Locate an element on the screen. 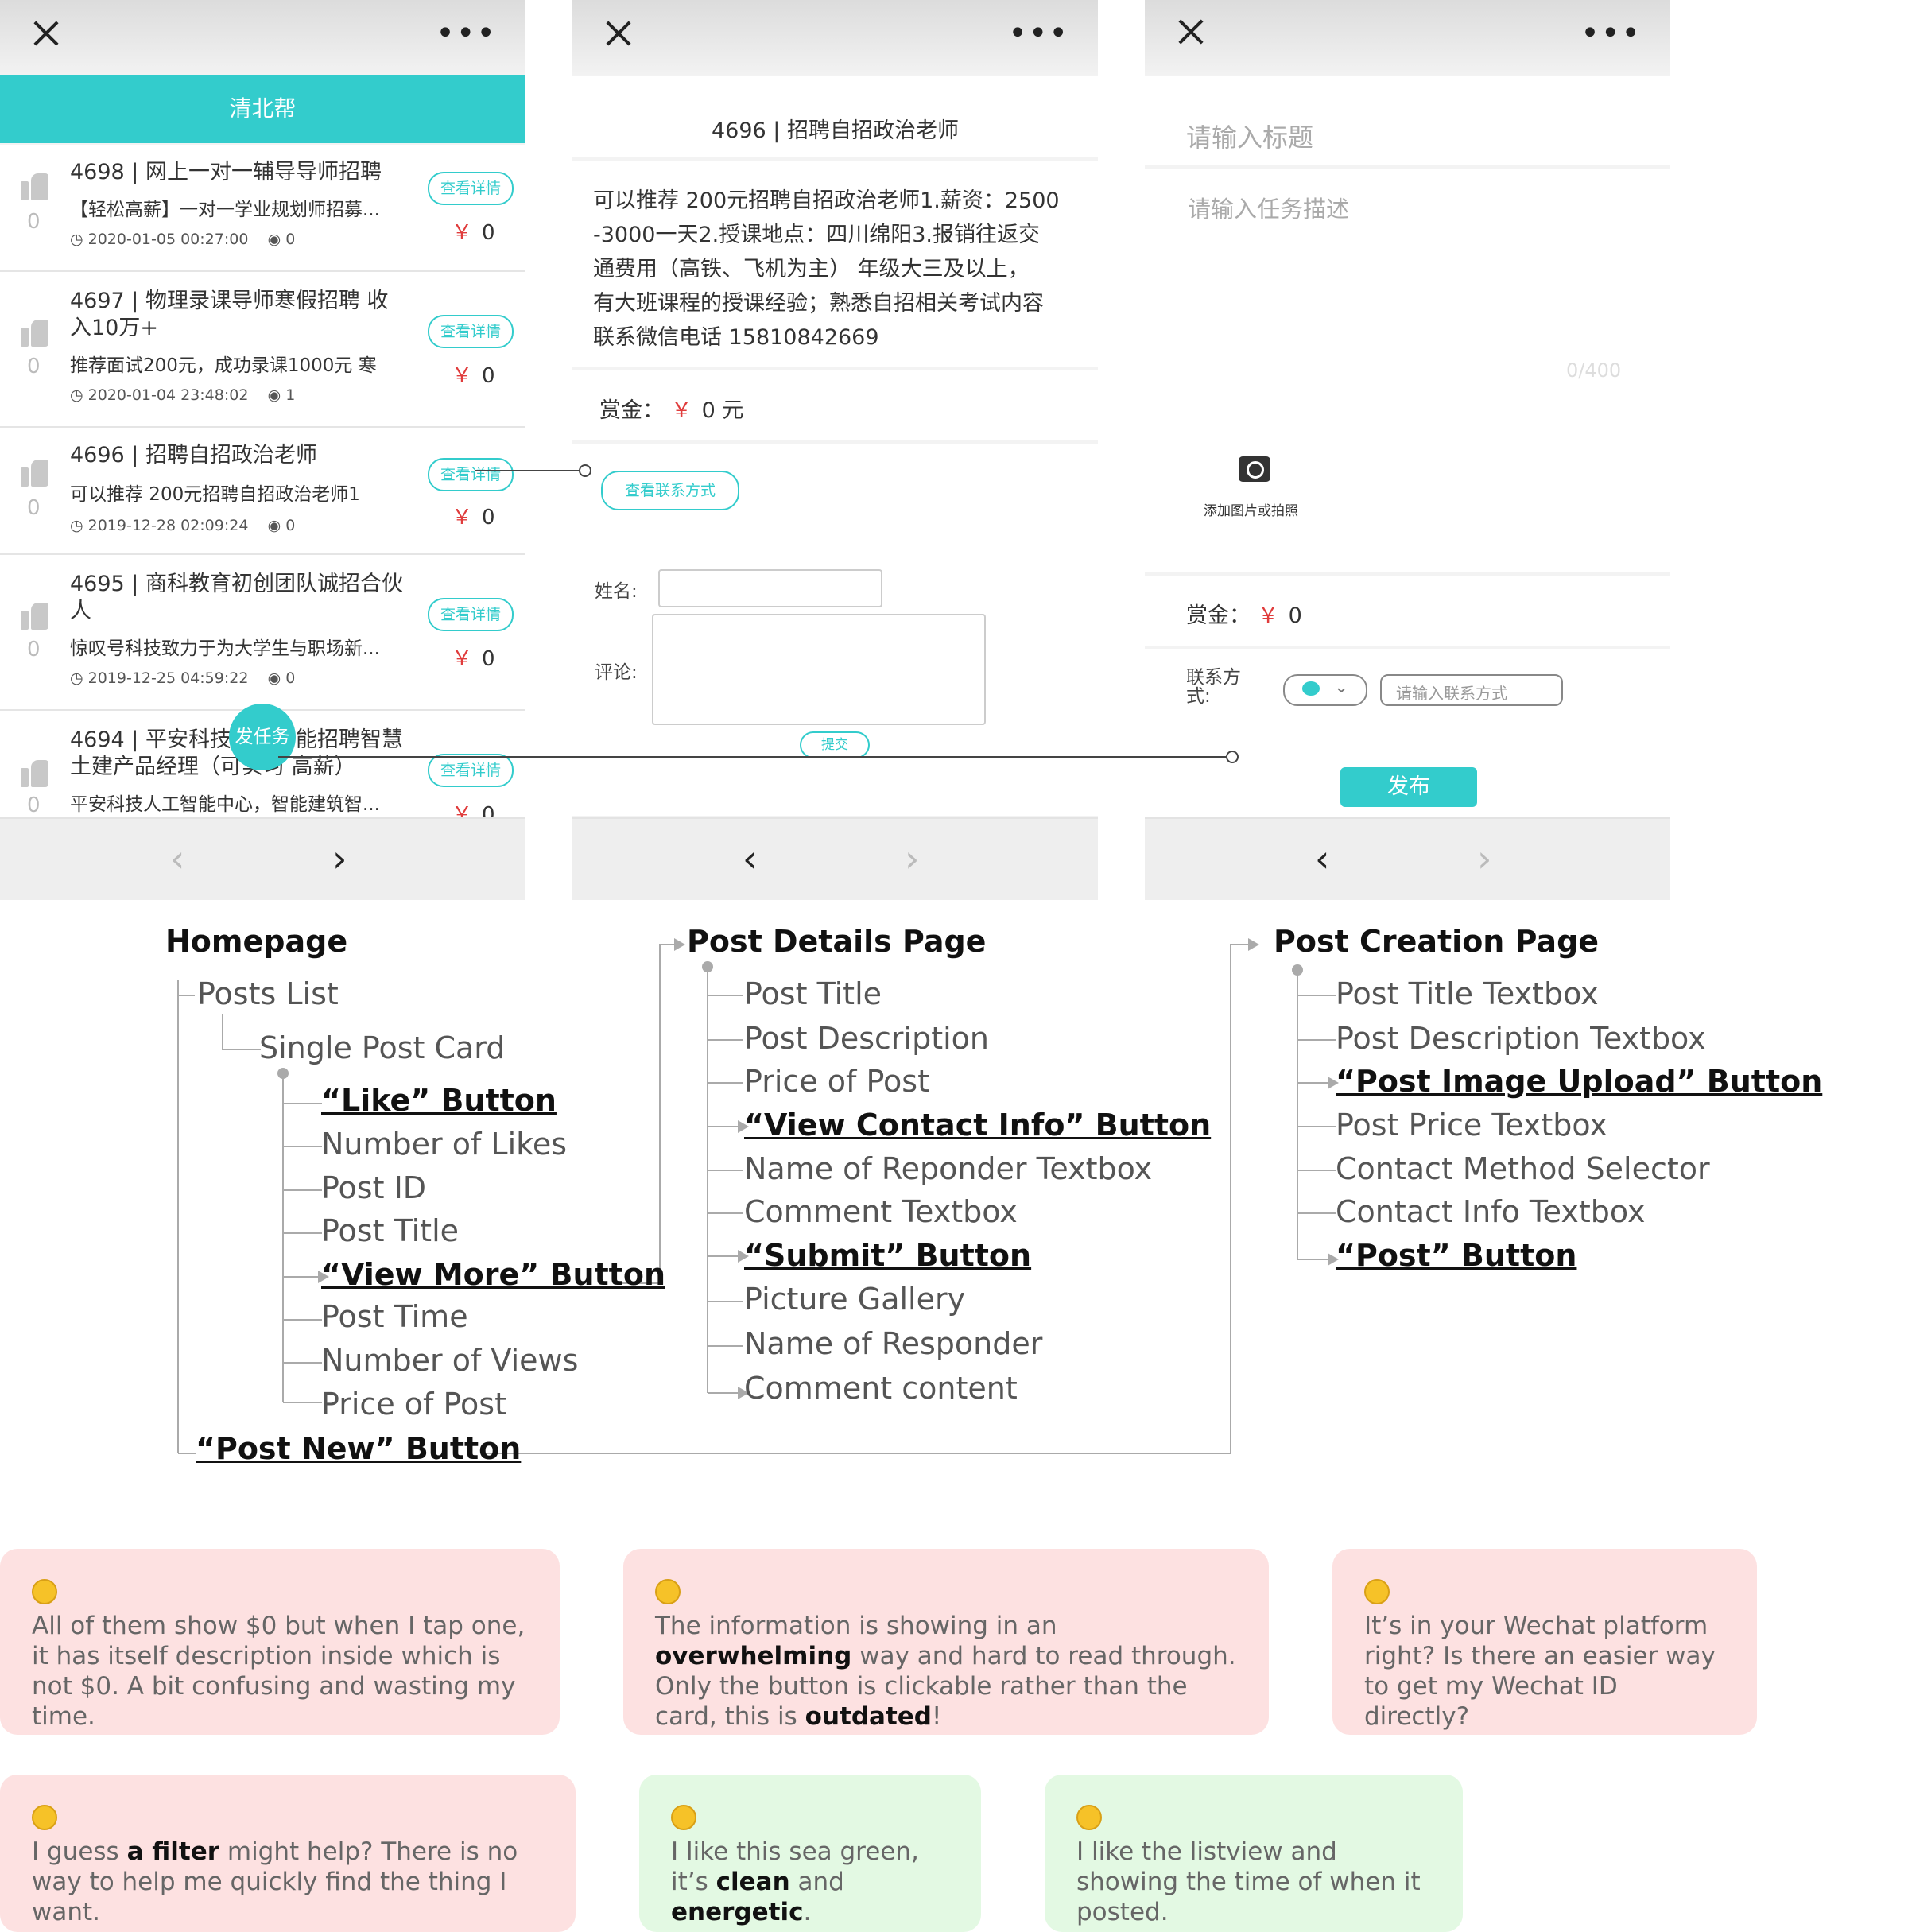 The image size is (1908, 1932). tree-item: Picture Gallery is located at coordinates (855, 1299).